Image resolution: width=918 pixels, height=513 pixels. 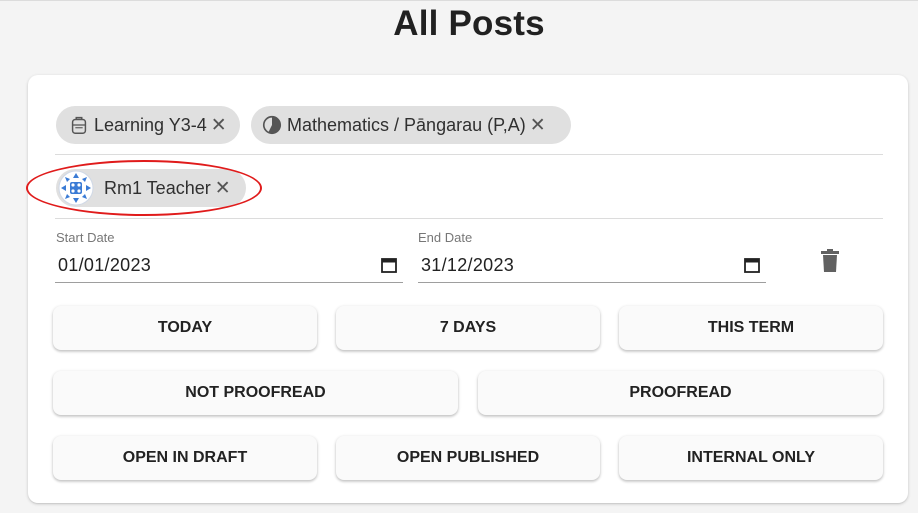 I want to click on seven-days-button: 7 DAYS, so click(x=468, y=328).